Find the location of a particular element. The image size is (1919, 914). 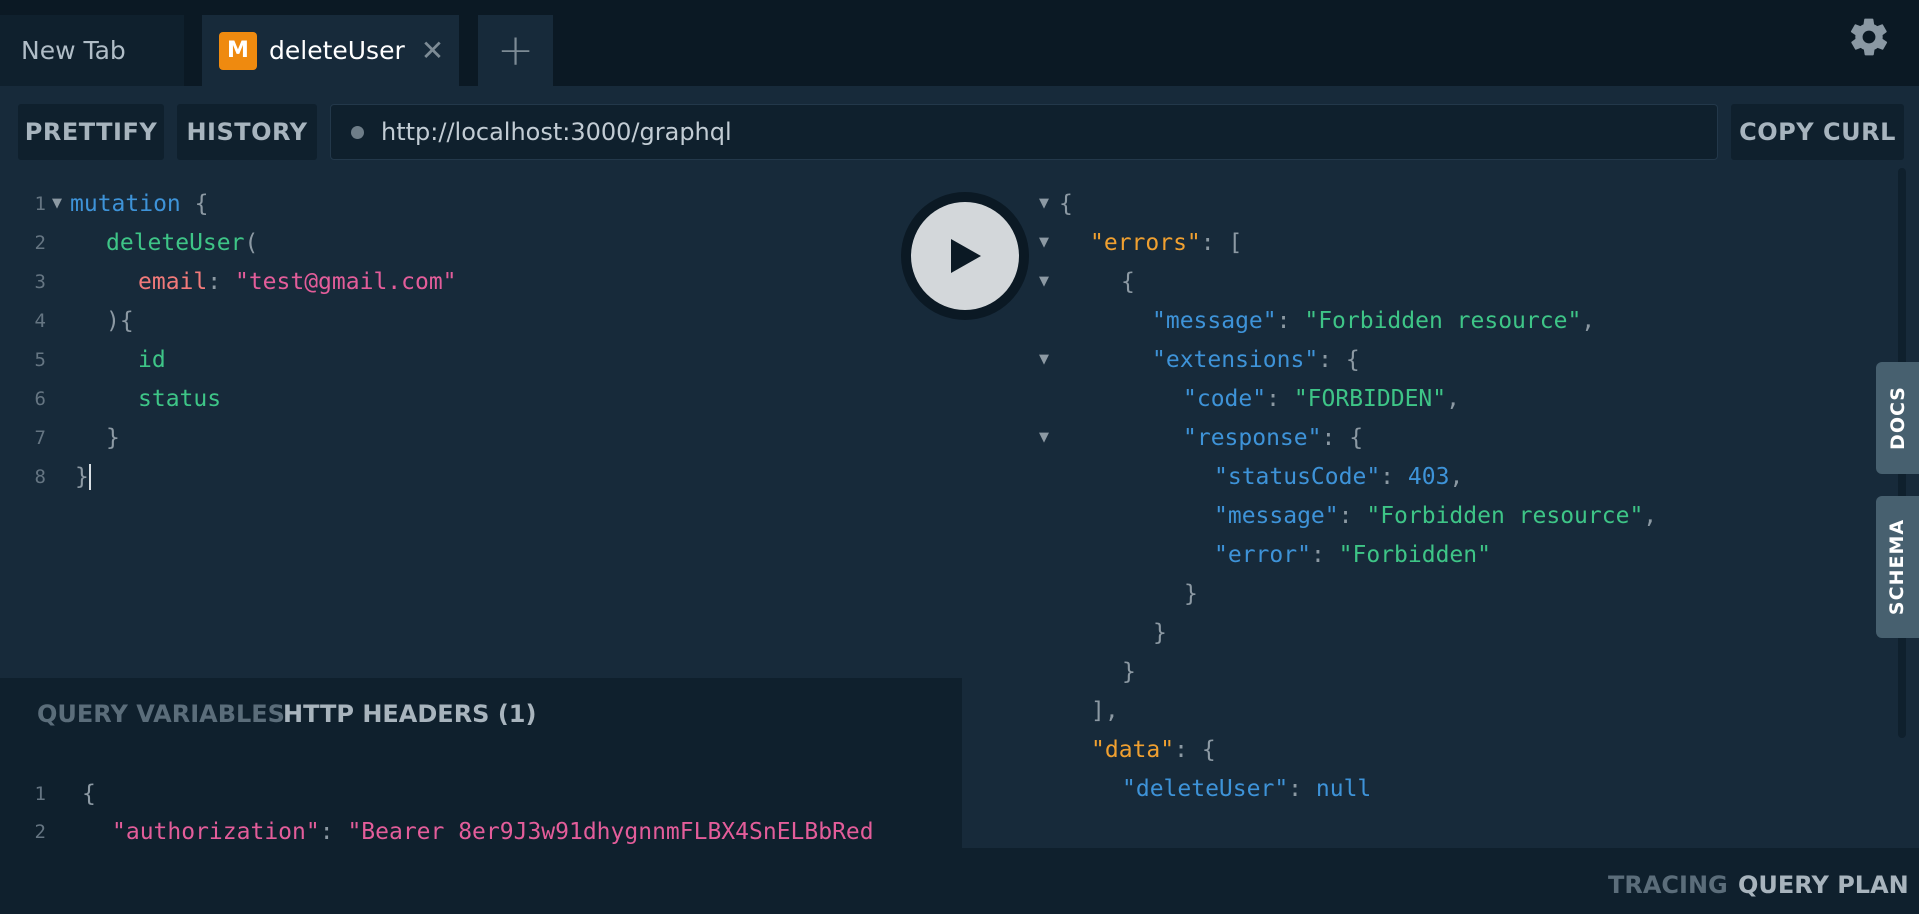

docs-tab: DOCS is located at coordinates (1897, 418).